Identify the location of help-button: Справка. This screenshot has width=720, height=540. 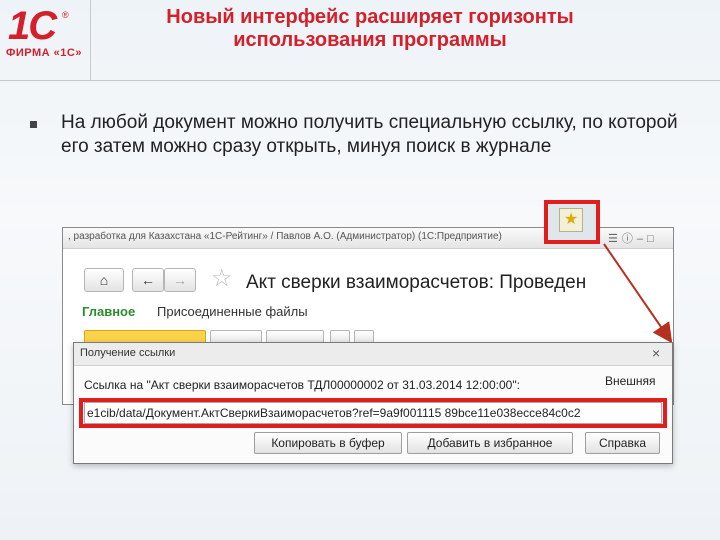
(622, 443).